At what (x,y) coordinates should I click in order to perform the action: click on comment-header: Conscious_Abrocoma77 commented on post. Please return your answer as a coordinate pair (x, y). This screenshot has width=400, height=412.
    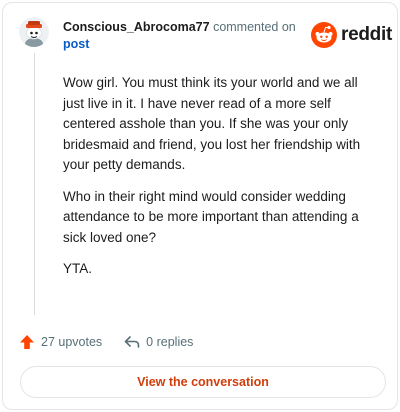
    Looking at the image, I should click on (188, 36).